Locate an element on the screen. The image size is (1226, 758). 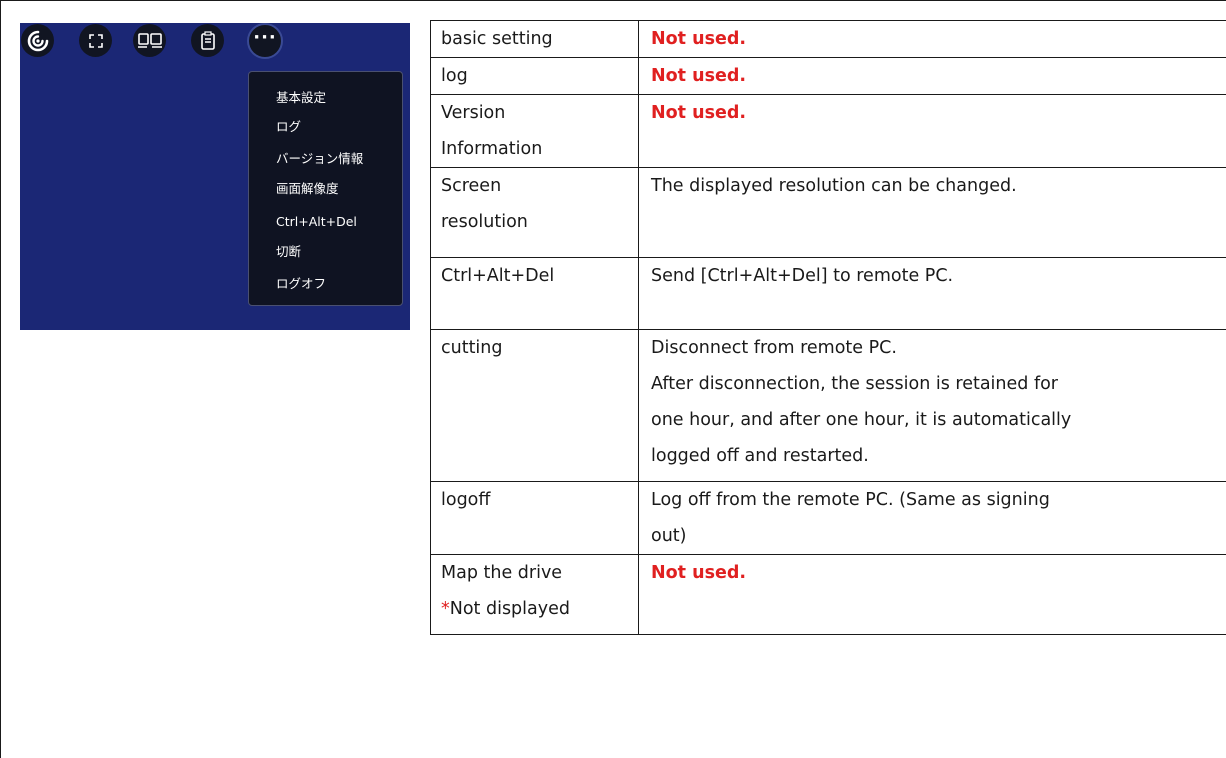
display-icon is located at coordinates (149, 40).